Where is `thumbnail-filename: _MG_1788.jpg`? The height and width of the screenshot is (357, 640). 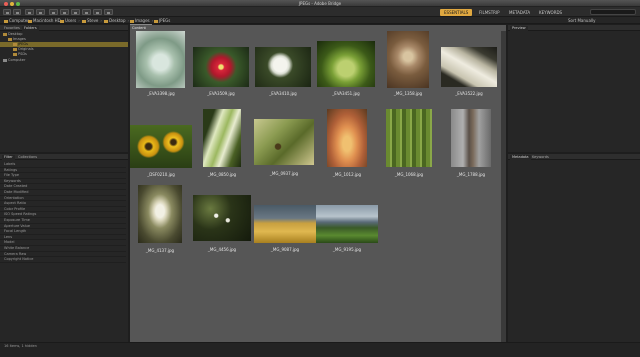 thumbnail-filename: _MG_1788.jpg is located at coordinates (471, 174).